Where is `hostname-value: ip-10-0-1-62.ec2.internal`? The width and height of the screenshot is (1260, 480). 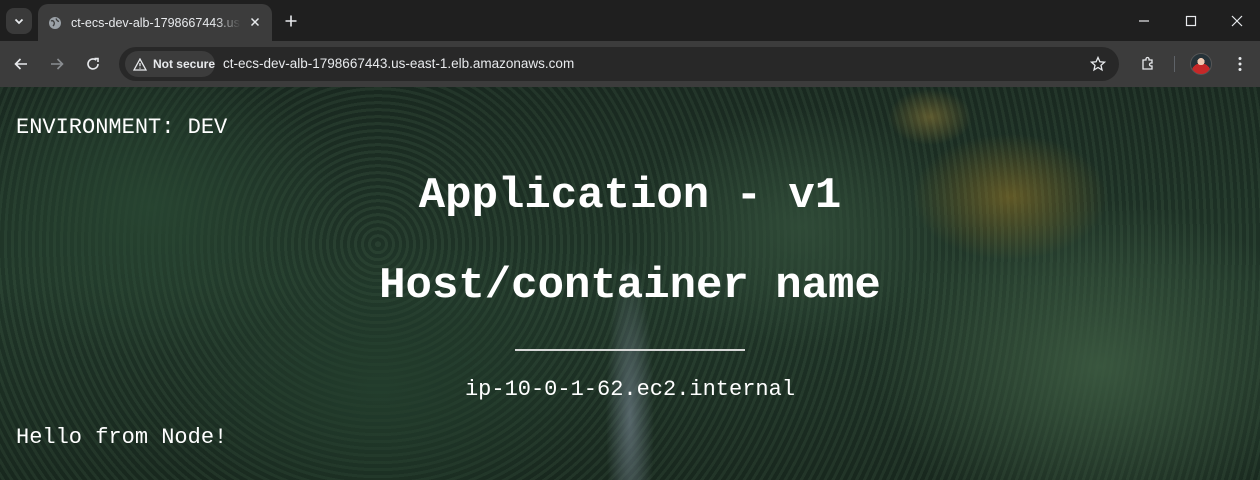 hostname-value: ip-10-0-1-62.ec2.internal is located at coordinates (630, 389).